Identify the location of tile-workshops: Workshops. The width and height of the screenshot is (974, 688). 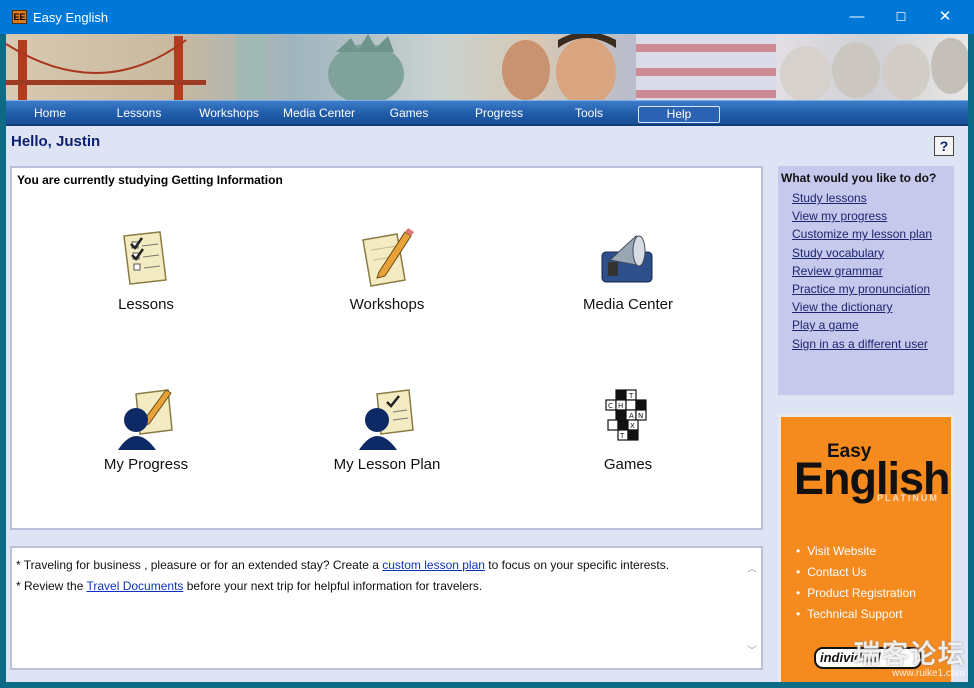
(387, 281).